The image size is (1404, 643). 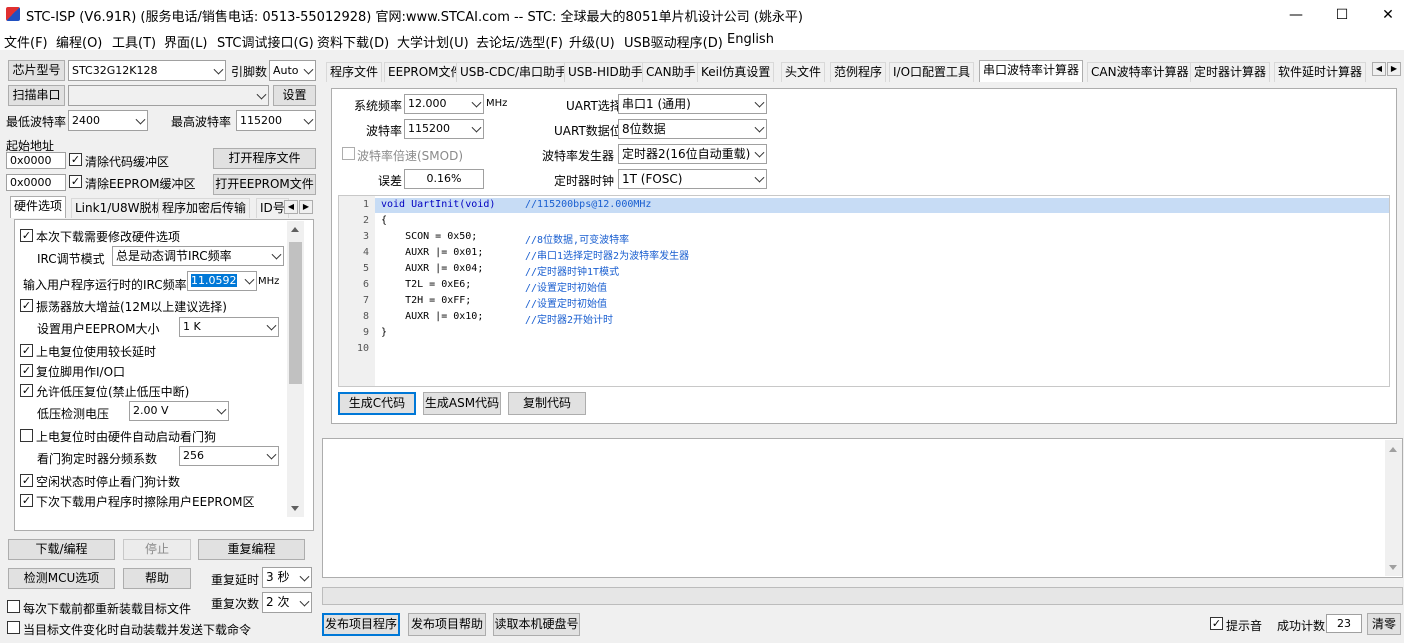 I want to click on clear-eeprom-checkbox: ✓, so click(x=75, y=181).